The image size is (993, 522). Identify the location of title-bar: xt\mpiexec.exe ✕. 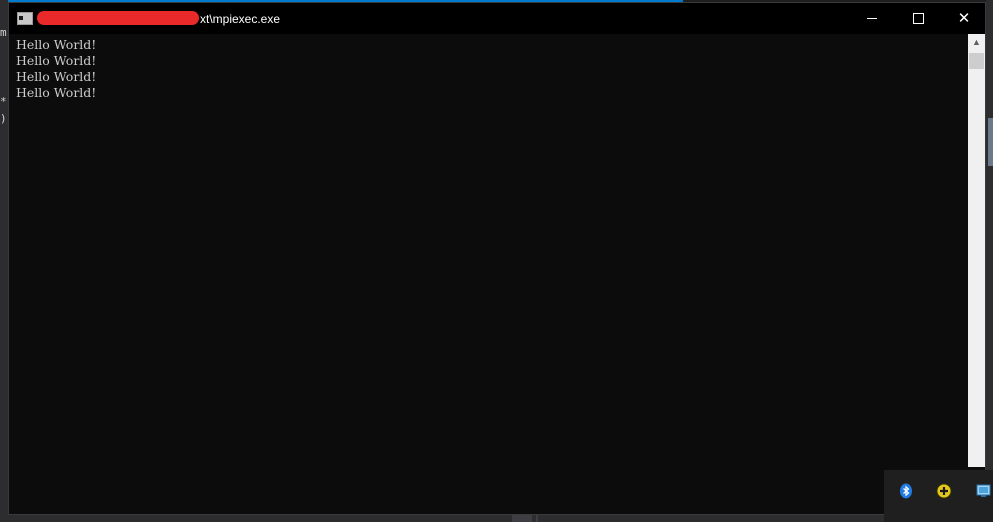
(497, 18).